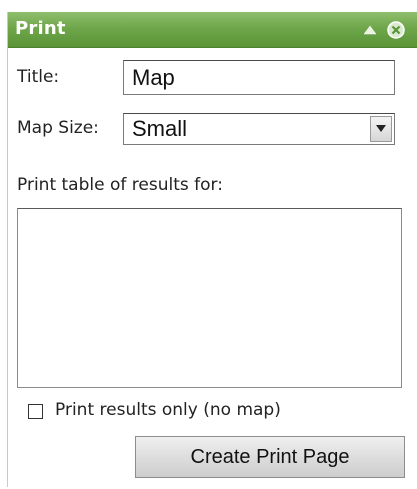  What do you see at coordinates (38, 77) in the screenshot?
I see `title-label: Title:` at bounding box center [38, 77].